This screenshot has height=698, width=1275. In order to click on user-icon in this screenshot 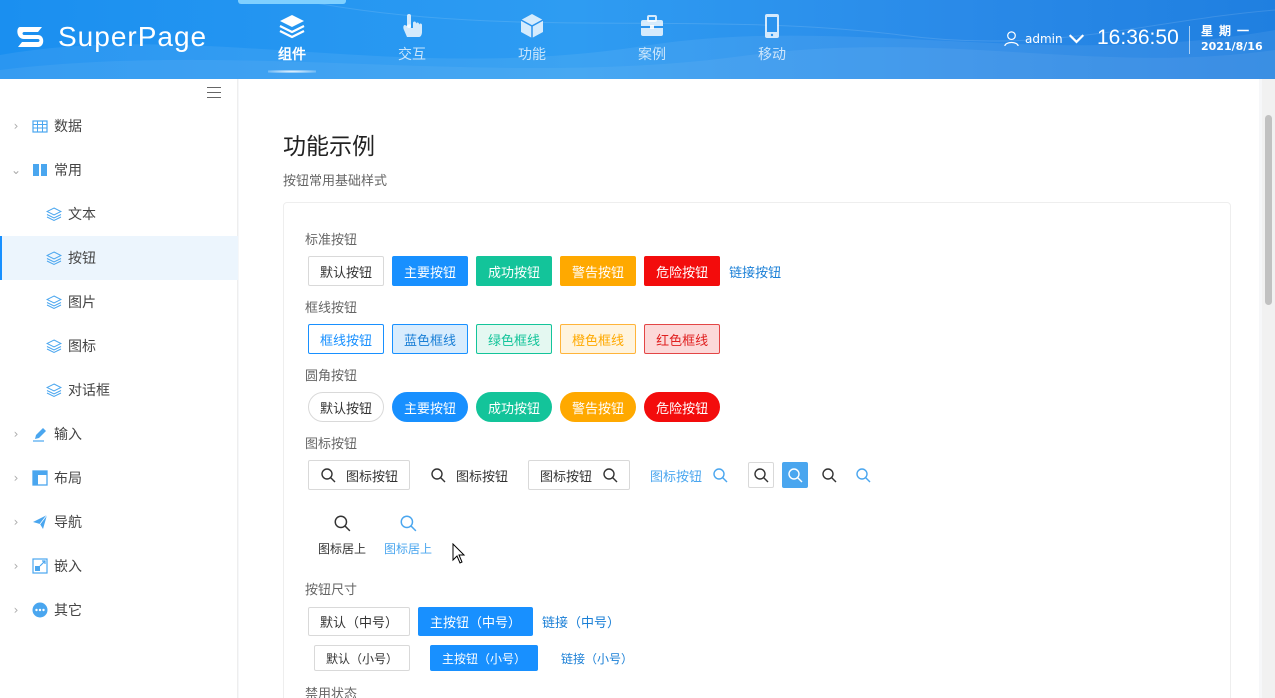, I will do `click(1011, 39)`.